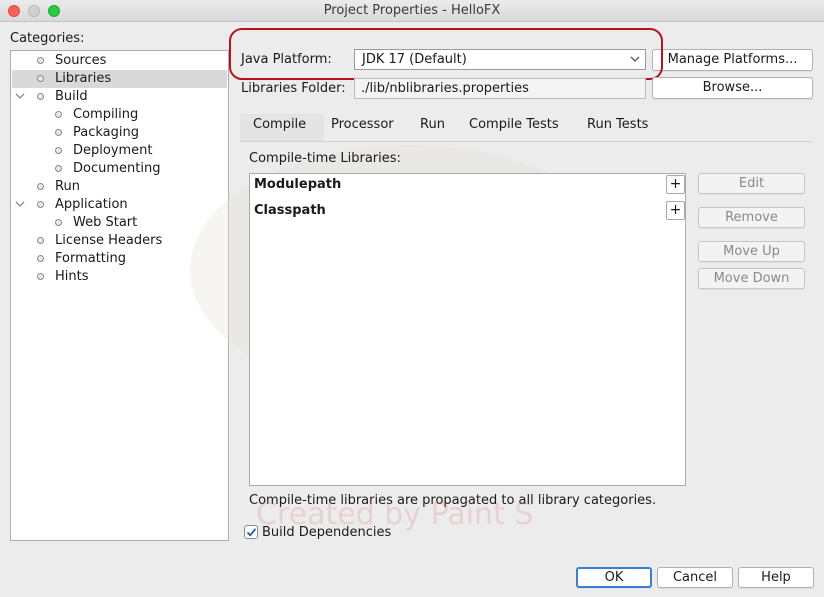 The image size is (824, 597). Describe the element at coordinates (119, 79) in the screenshot. I see `tree-item-libraries: Libraries` at that location.